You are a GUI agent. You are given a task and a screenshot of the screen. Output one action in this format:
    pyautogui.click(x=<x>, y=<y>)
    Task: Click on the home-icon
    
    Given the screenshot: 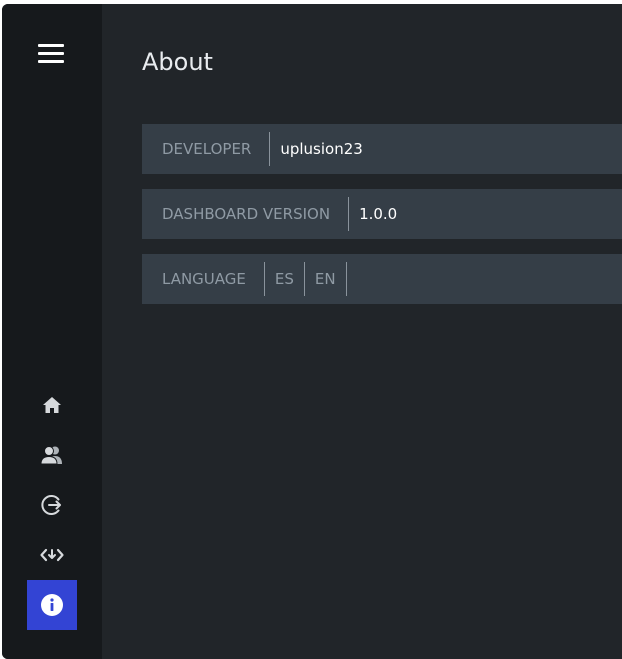 What is the action you would take?
    pyautogui.click(x=52, y=405)
    